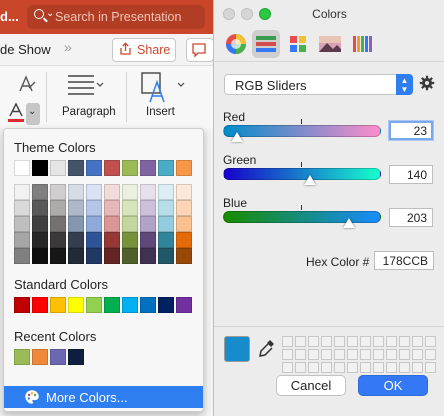  I want to click on blue-slider-knob, so click(349, 223).